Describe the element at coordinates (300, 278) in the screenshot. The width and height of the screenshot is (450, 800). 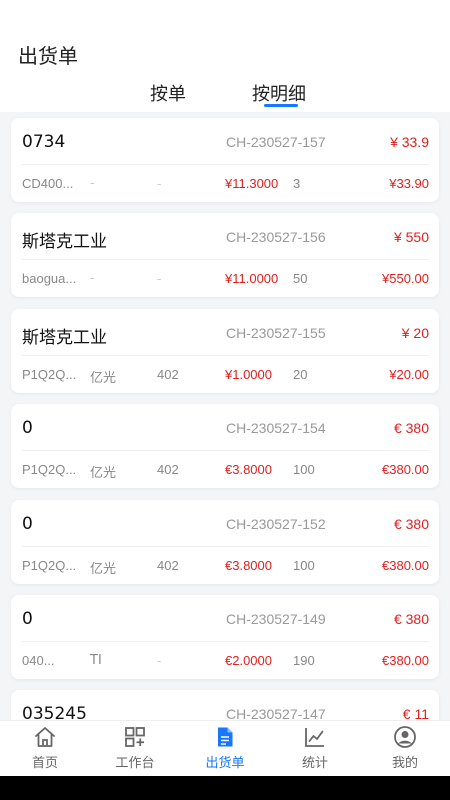
I see `item-quantity: 50` at that location.